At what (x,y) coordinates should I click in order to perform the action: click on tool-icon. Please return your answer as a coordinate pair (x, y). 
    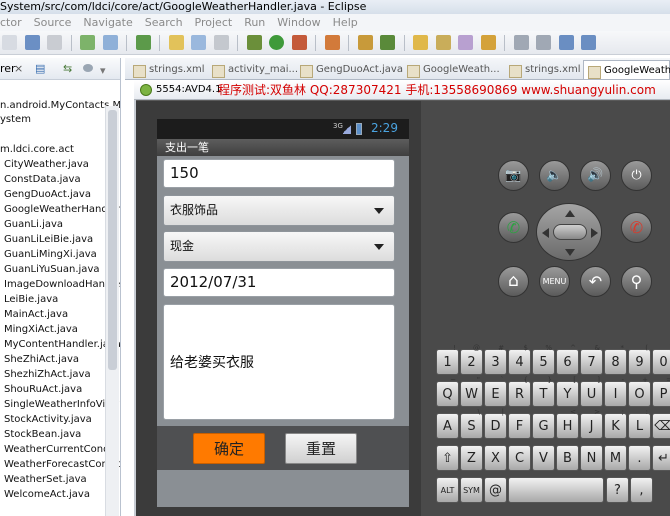
    Looking at the image, I should click on (488, 42).